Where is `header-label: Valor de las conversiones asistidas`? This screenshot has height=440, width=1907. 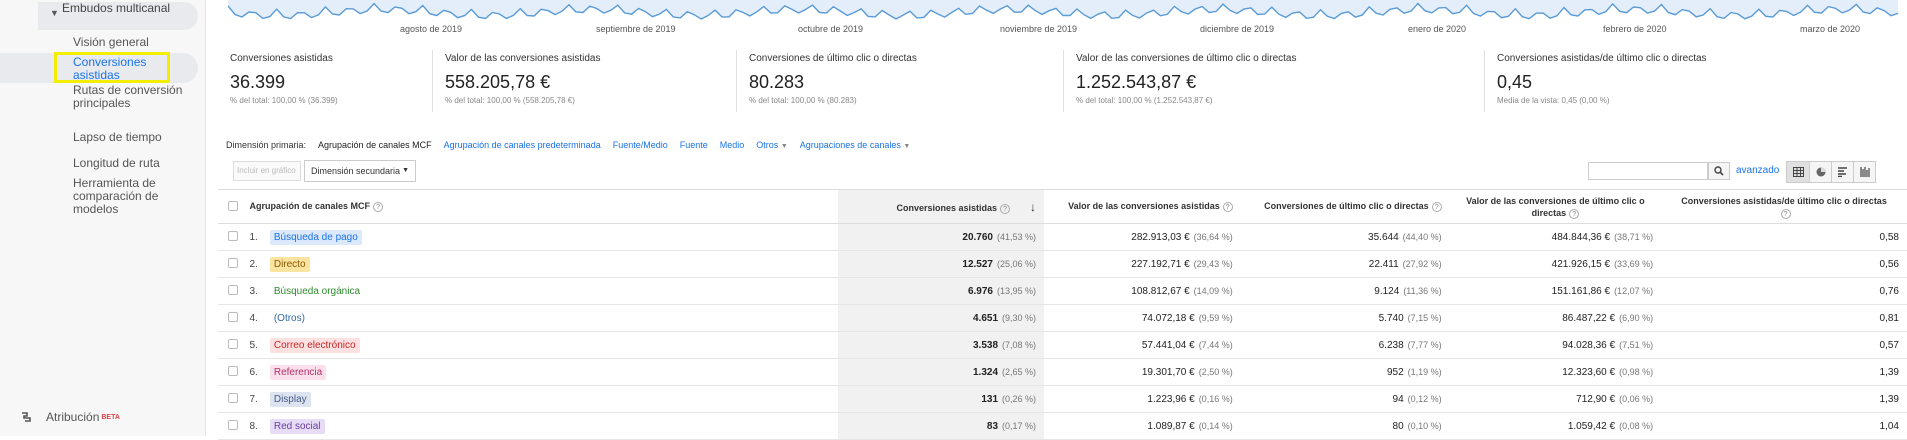 header-label: Valor de las conversiones asistidas is located at coordinates (1144, 206).